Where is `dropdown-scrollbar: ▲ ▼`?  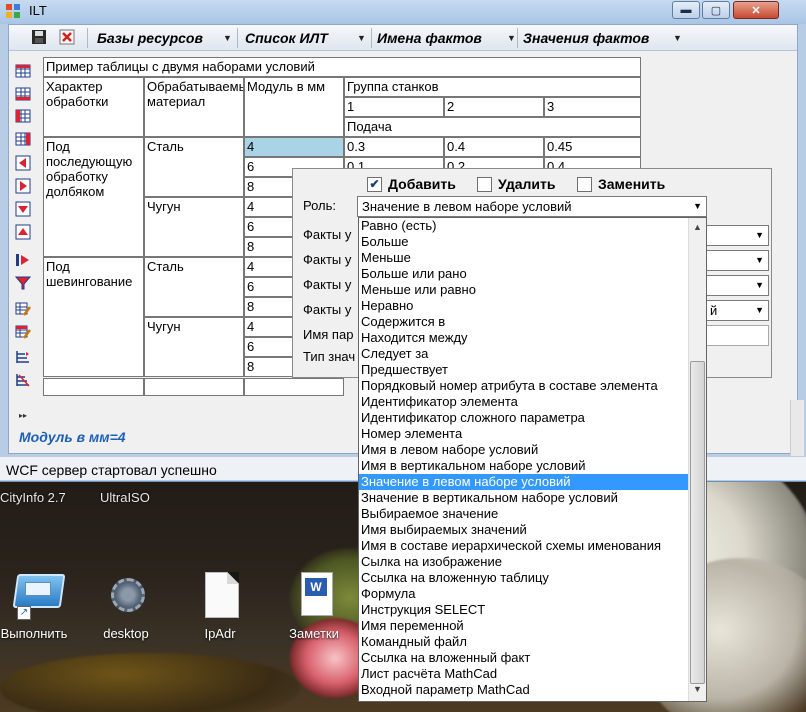
dropdown-scrollbar: ▲ ▼ is located at coordinates (697, 459).